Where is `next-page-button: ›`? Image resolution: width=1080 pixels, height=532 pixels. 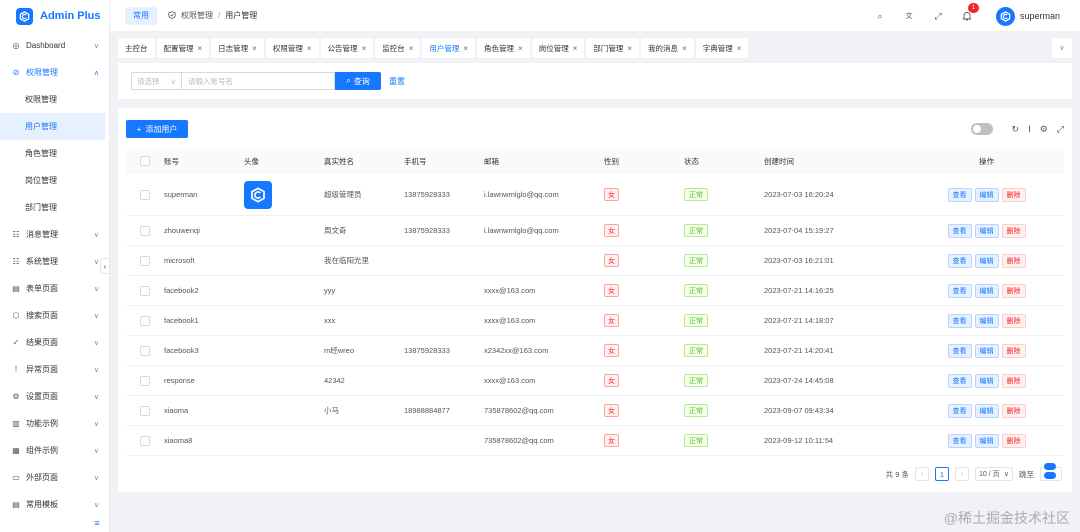
next-page-button: › is located at coordinates (962, 474).